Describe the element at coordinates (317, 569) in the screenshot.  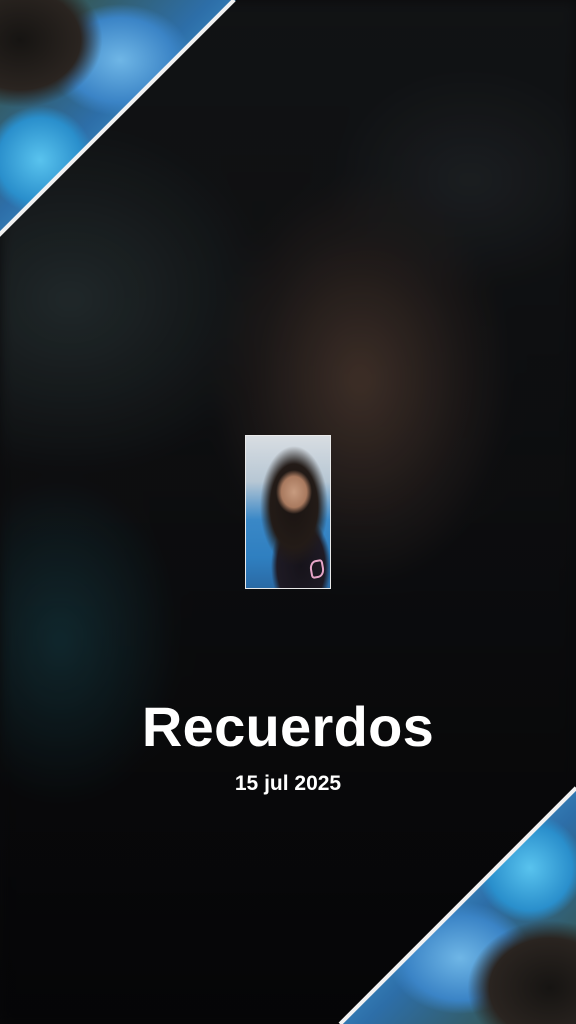
I see `shirt-logo-icon` at that location.